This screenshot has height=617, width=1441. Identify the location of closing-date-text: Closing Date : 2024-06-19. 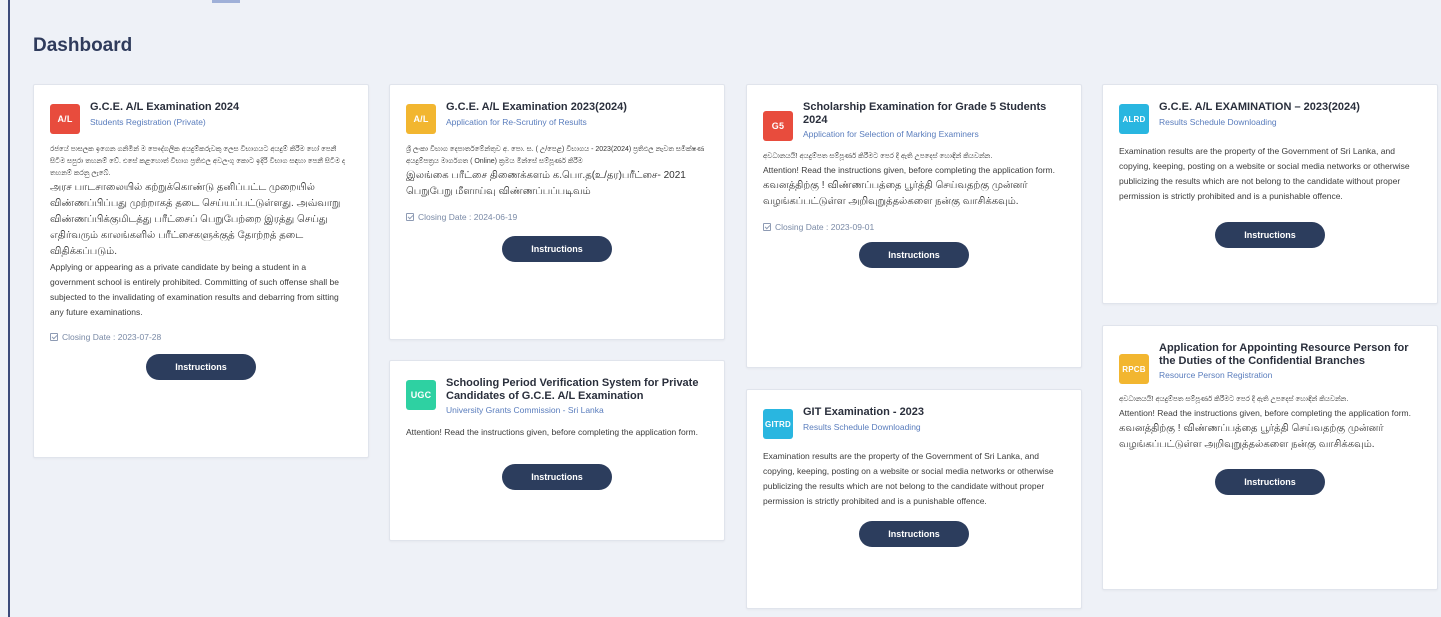
(468, 217).